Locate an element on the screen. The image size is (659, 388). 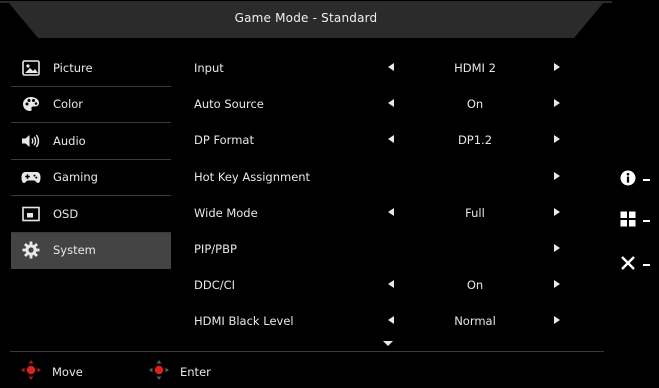
setting-value: HDMI 2 is located at coordinates (475, 68).